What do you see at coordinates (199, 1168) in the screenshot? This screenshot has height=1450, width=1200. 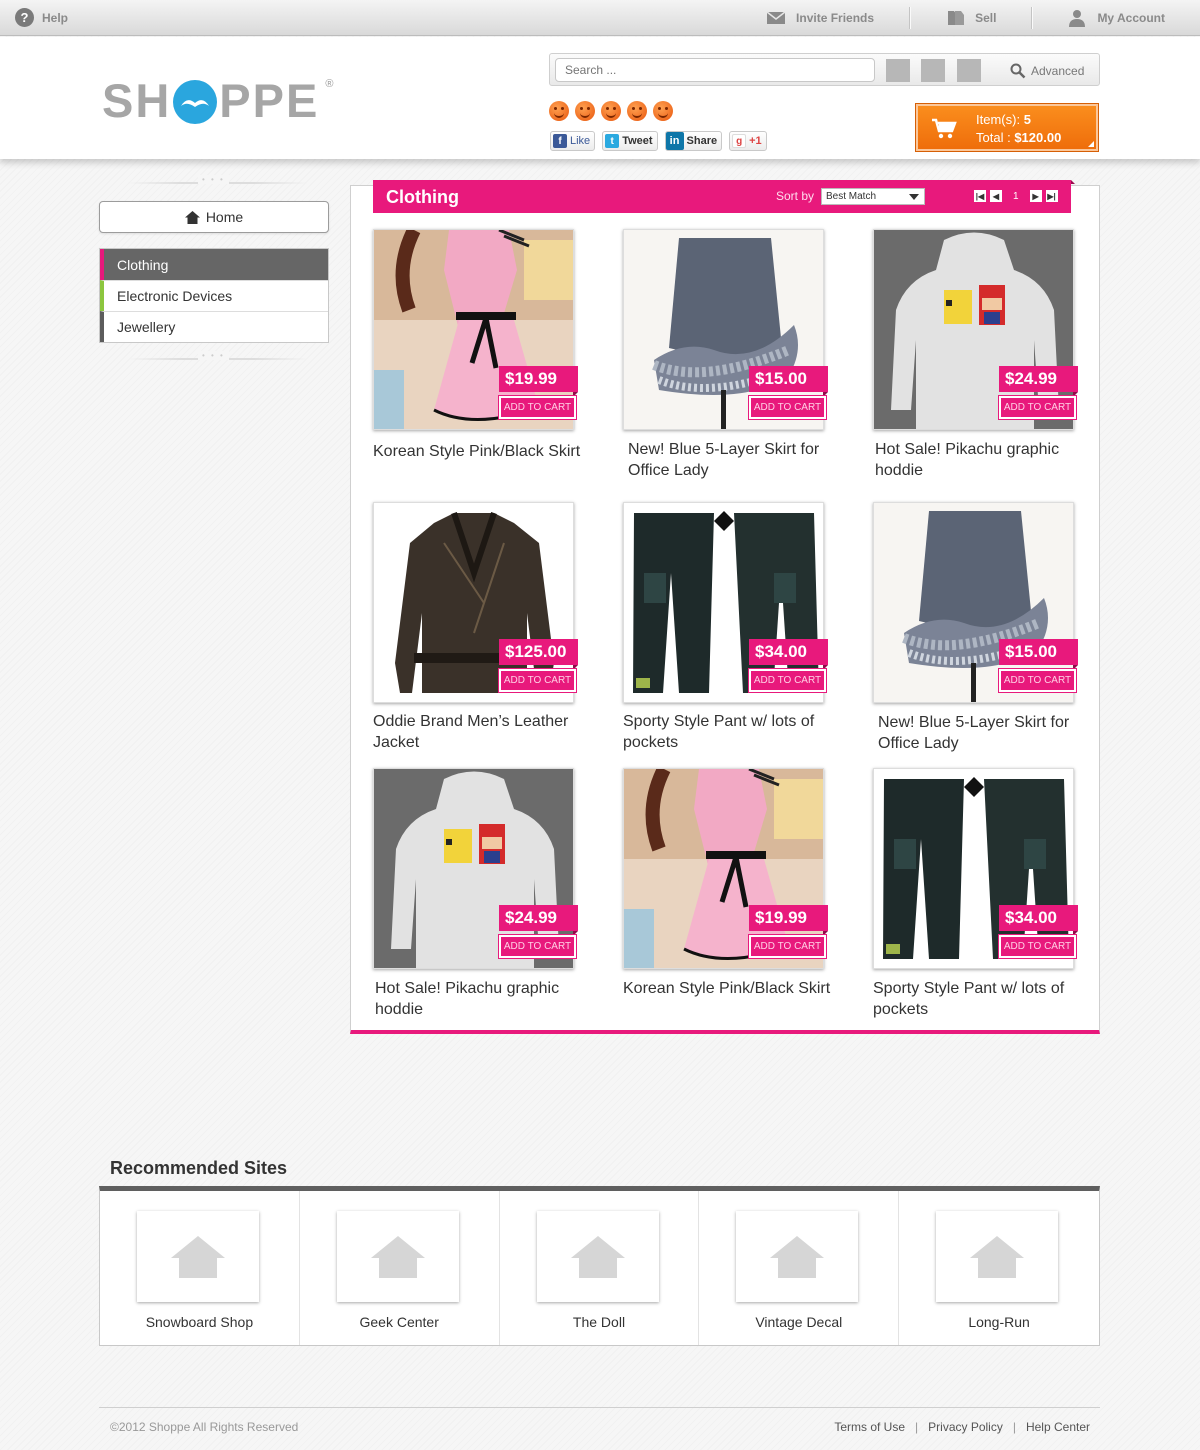 I see `recommended-title: Recommended Sites` at bounding box center [199, 1168].